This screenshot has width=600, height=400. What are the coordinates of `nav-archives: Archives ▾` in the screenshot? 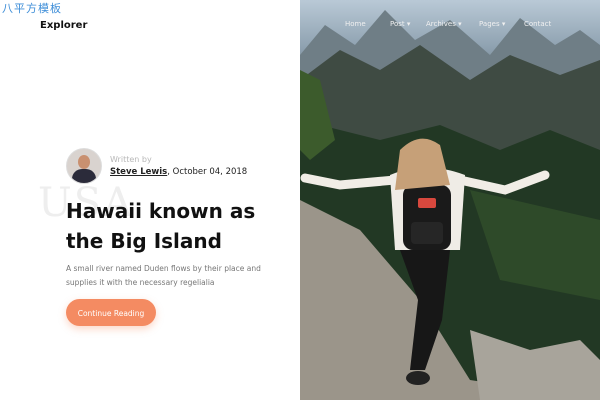 It's located at (444, 24).